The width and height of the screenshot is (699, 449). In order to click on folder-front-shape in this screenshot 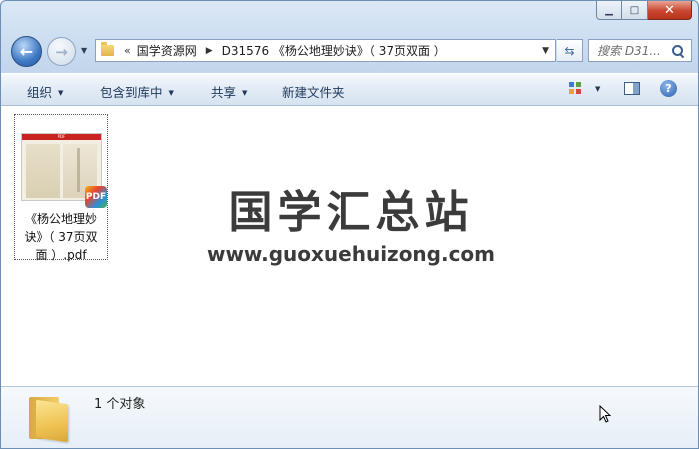, I will do `click(52, 421)`.